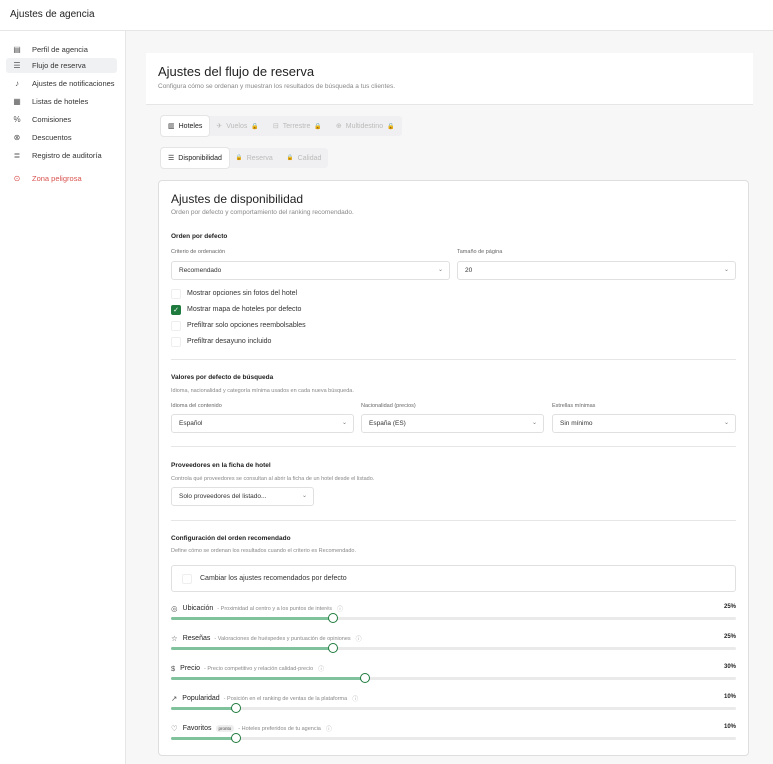  Describe the element at coordinates (234, 293) in the screenshot. I see `option-checkbox-row: Mostrar opciones sin fotos del hotel` at that location.